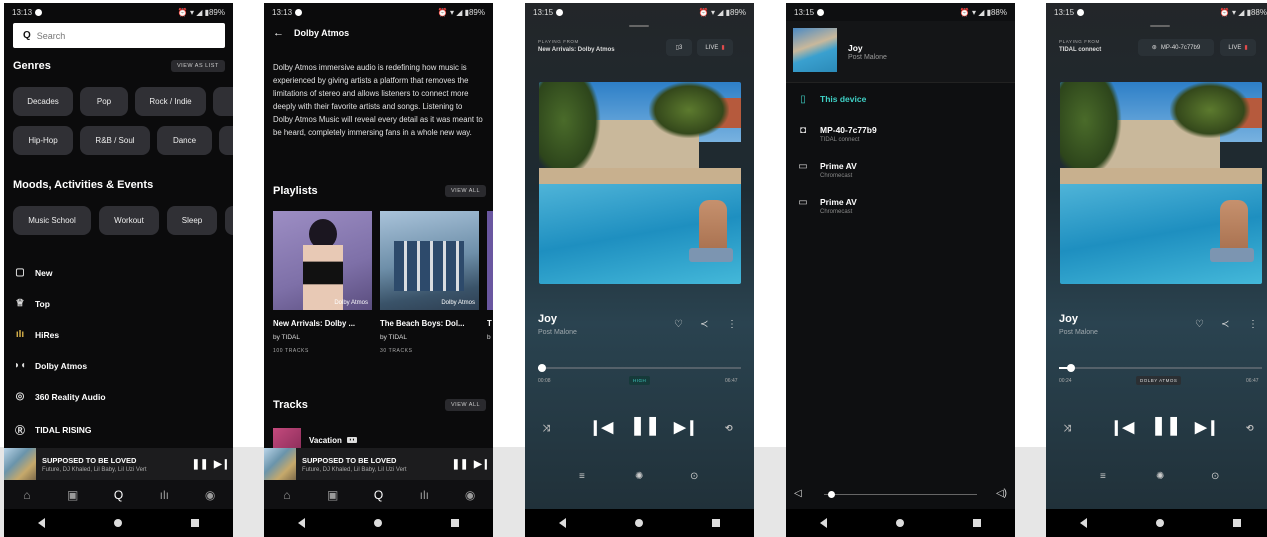 The height and width of the screenshot is (537, 1267). What do you see at coordinates (1225, 324) in the screenshot?
I see `share-icon: ≺` at bounding box center [1225, 324].